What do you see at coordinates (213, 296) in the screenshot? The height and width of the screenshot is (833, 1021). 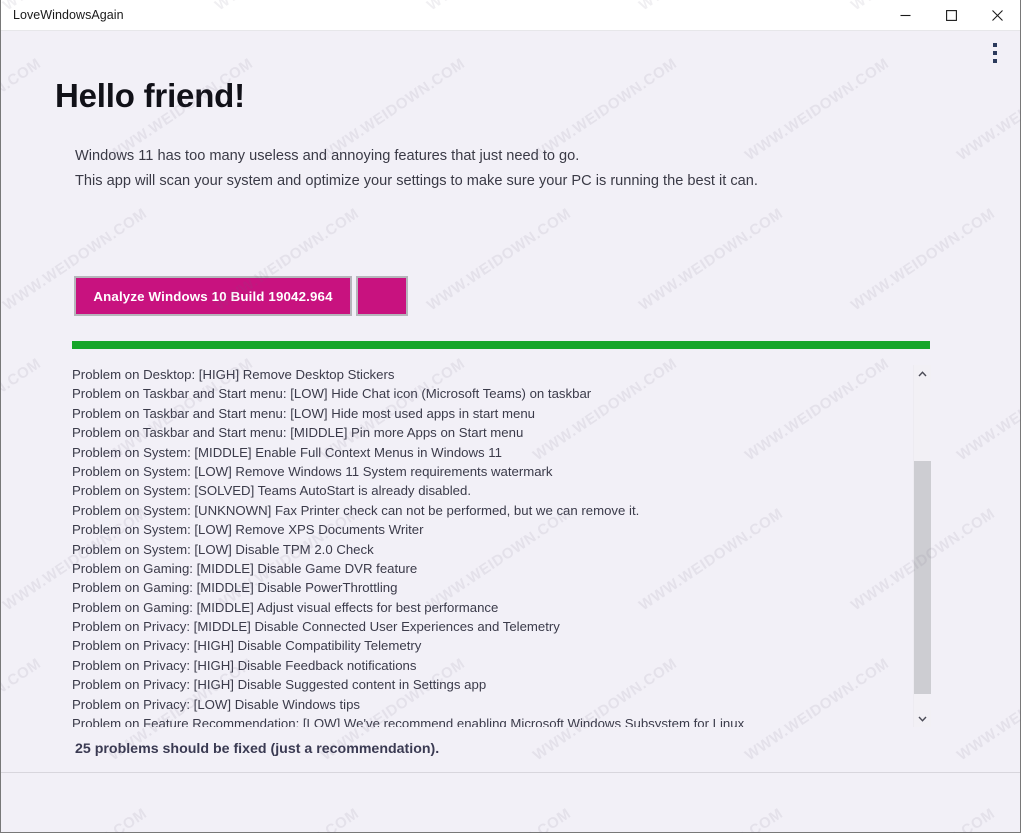 I see `analyze-button: Analyze Windows 10 Build 19042.964` at bounding box center [213, 296].